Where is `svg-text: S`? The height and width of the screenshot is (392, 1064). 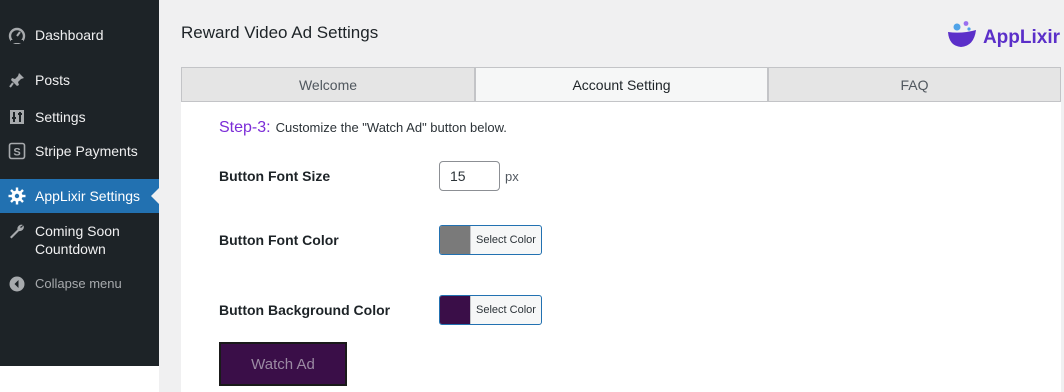 svg-text: S is located at coordinates (16, 153).